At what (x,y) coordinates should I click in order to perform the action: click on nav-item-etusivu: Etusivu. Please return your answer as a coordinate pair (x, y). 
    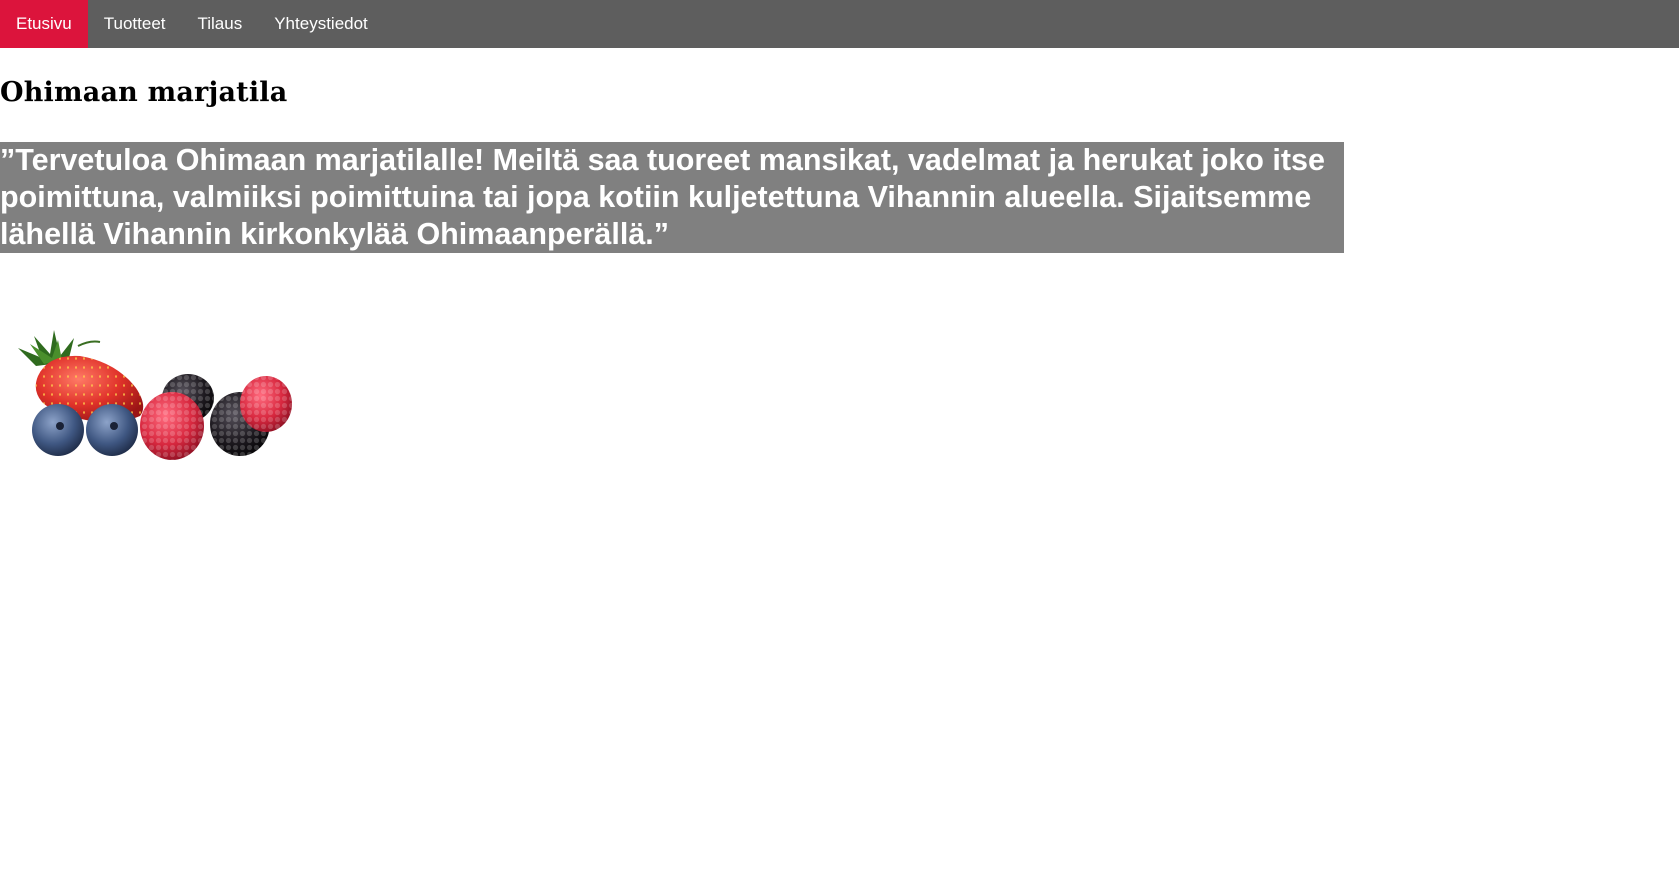
    Looking at the image, I should click on (44, 24).